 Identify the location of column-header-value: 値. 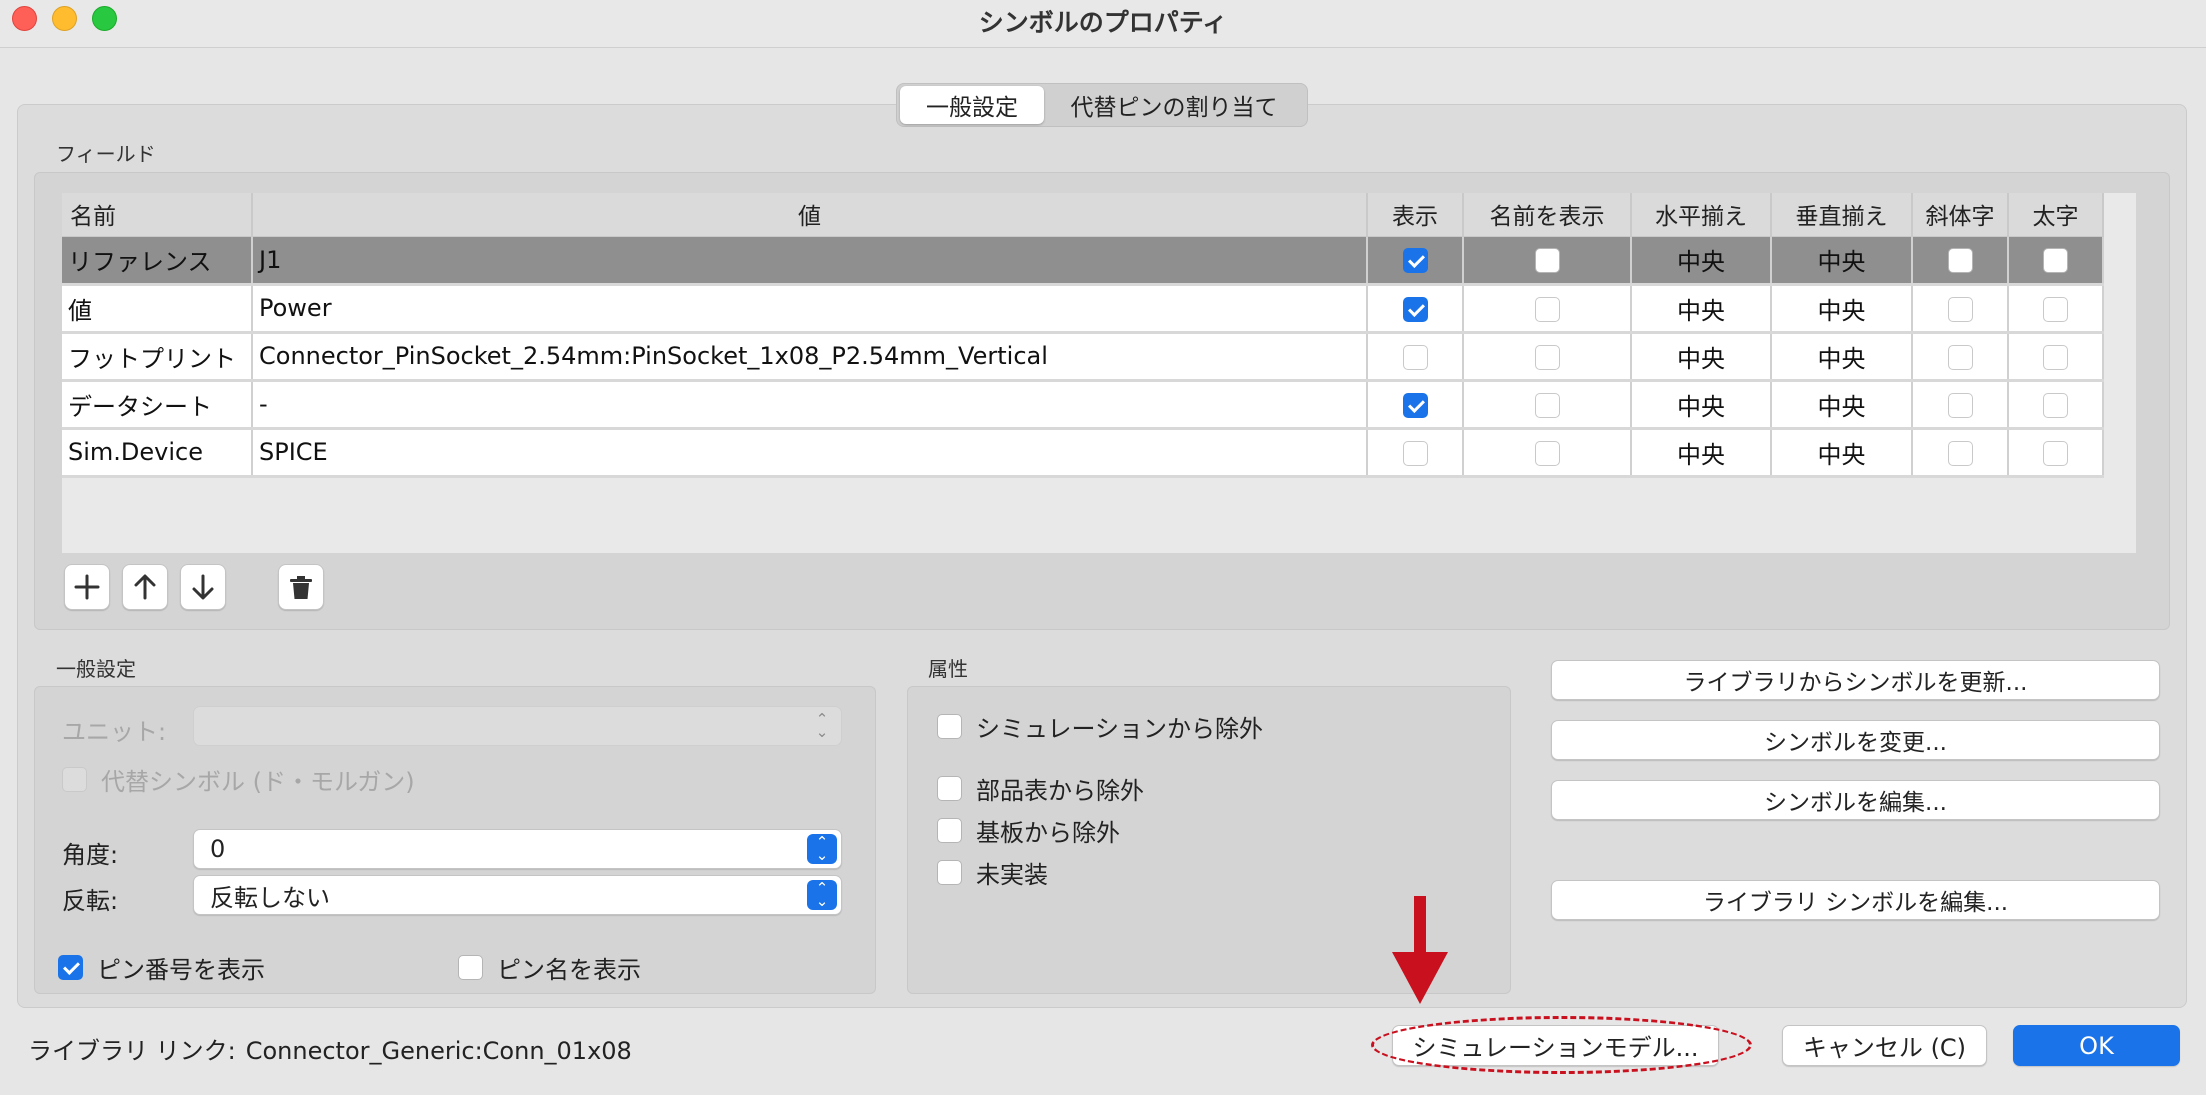
(810, 215).